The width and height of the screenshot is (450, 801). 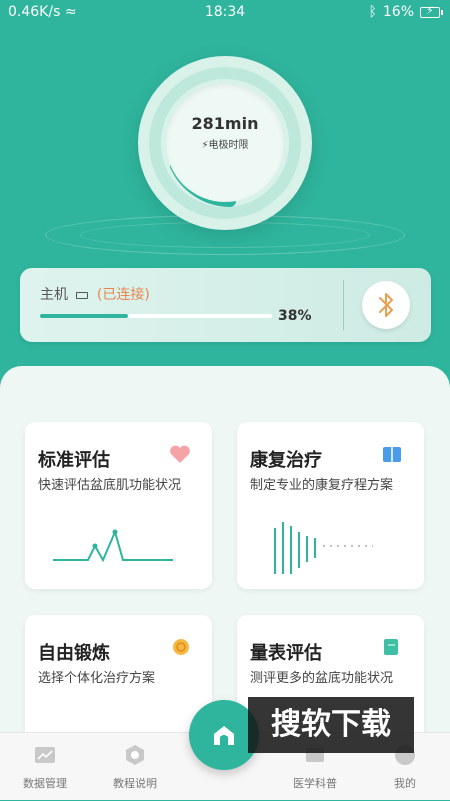 I want to click on card-title: 康复治疗, so click(x=286, y=460).